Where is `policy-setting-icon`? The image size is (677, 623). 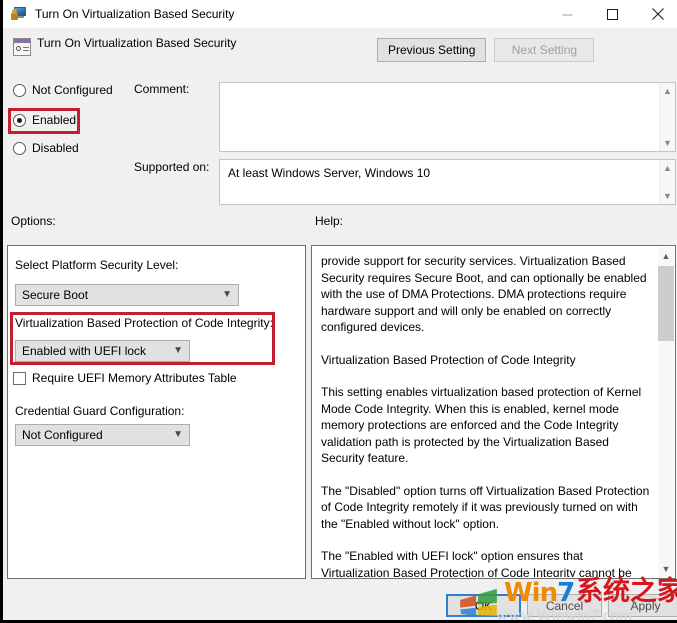
policy-setting-icon is located at coordinates (22, 47).